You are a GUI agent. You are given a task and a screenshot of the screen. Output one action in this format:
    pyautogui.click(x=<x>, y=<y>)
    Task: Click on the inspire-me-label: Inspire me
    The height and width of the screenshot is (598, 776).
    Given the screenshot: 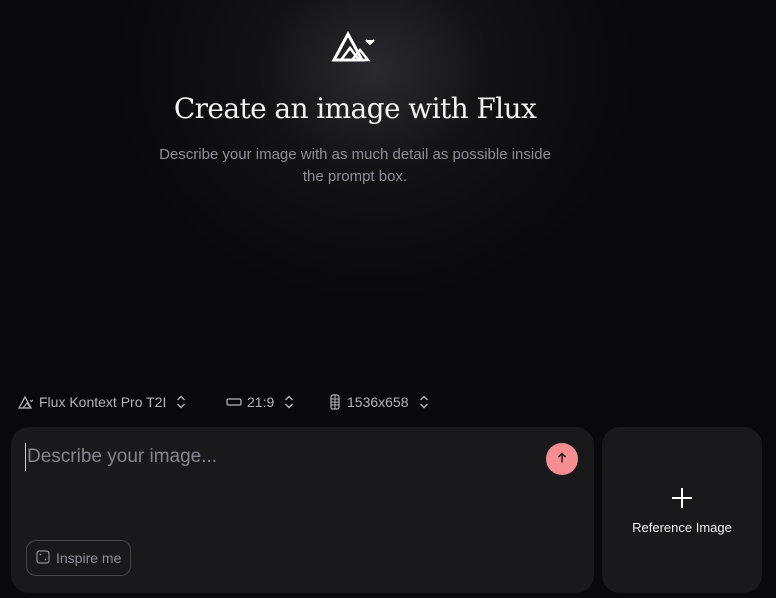 What is the action you would take?
    pyautogui.click(x=89, y=558)
    